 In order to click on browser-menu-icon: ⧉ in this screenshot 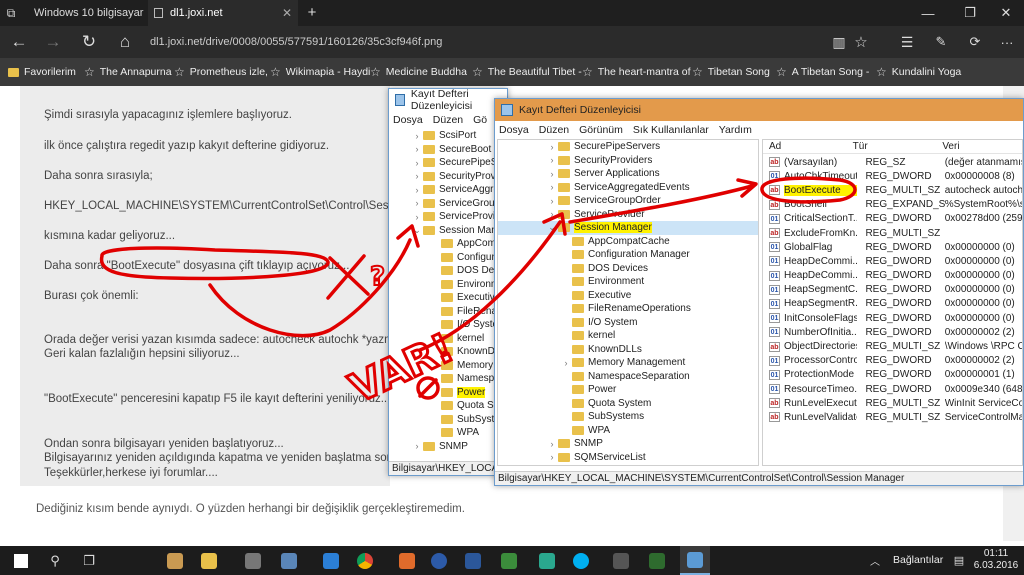, I will do `click(11, 13)`.